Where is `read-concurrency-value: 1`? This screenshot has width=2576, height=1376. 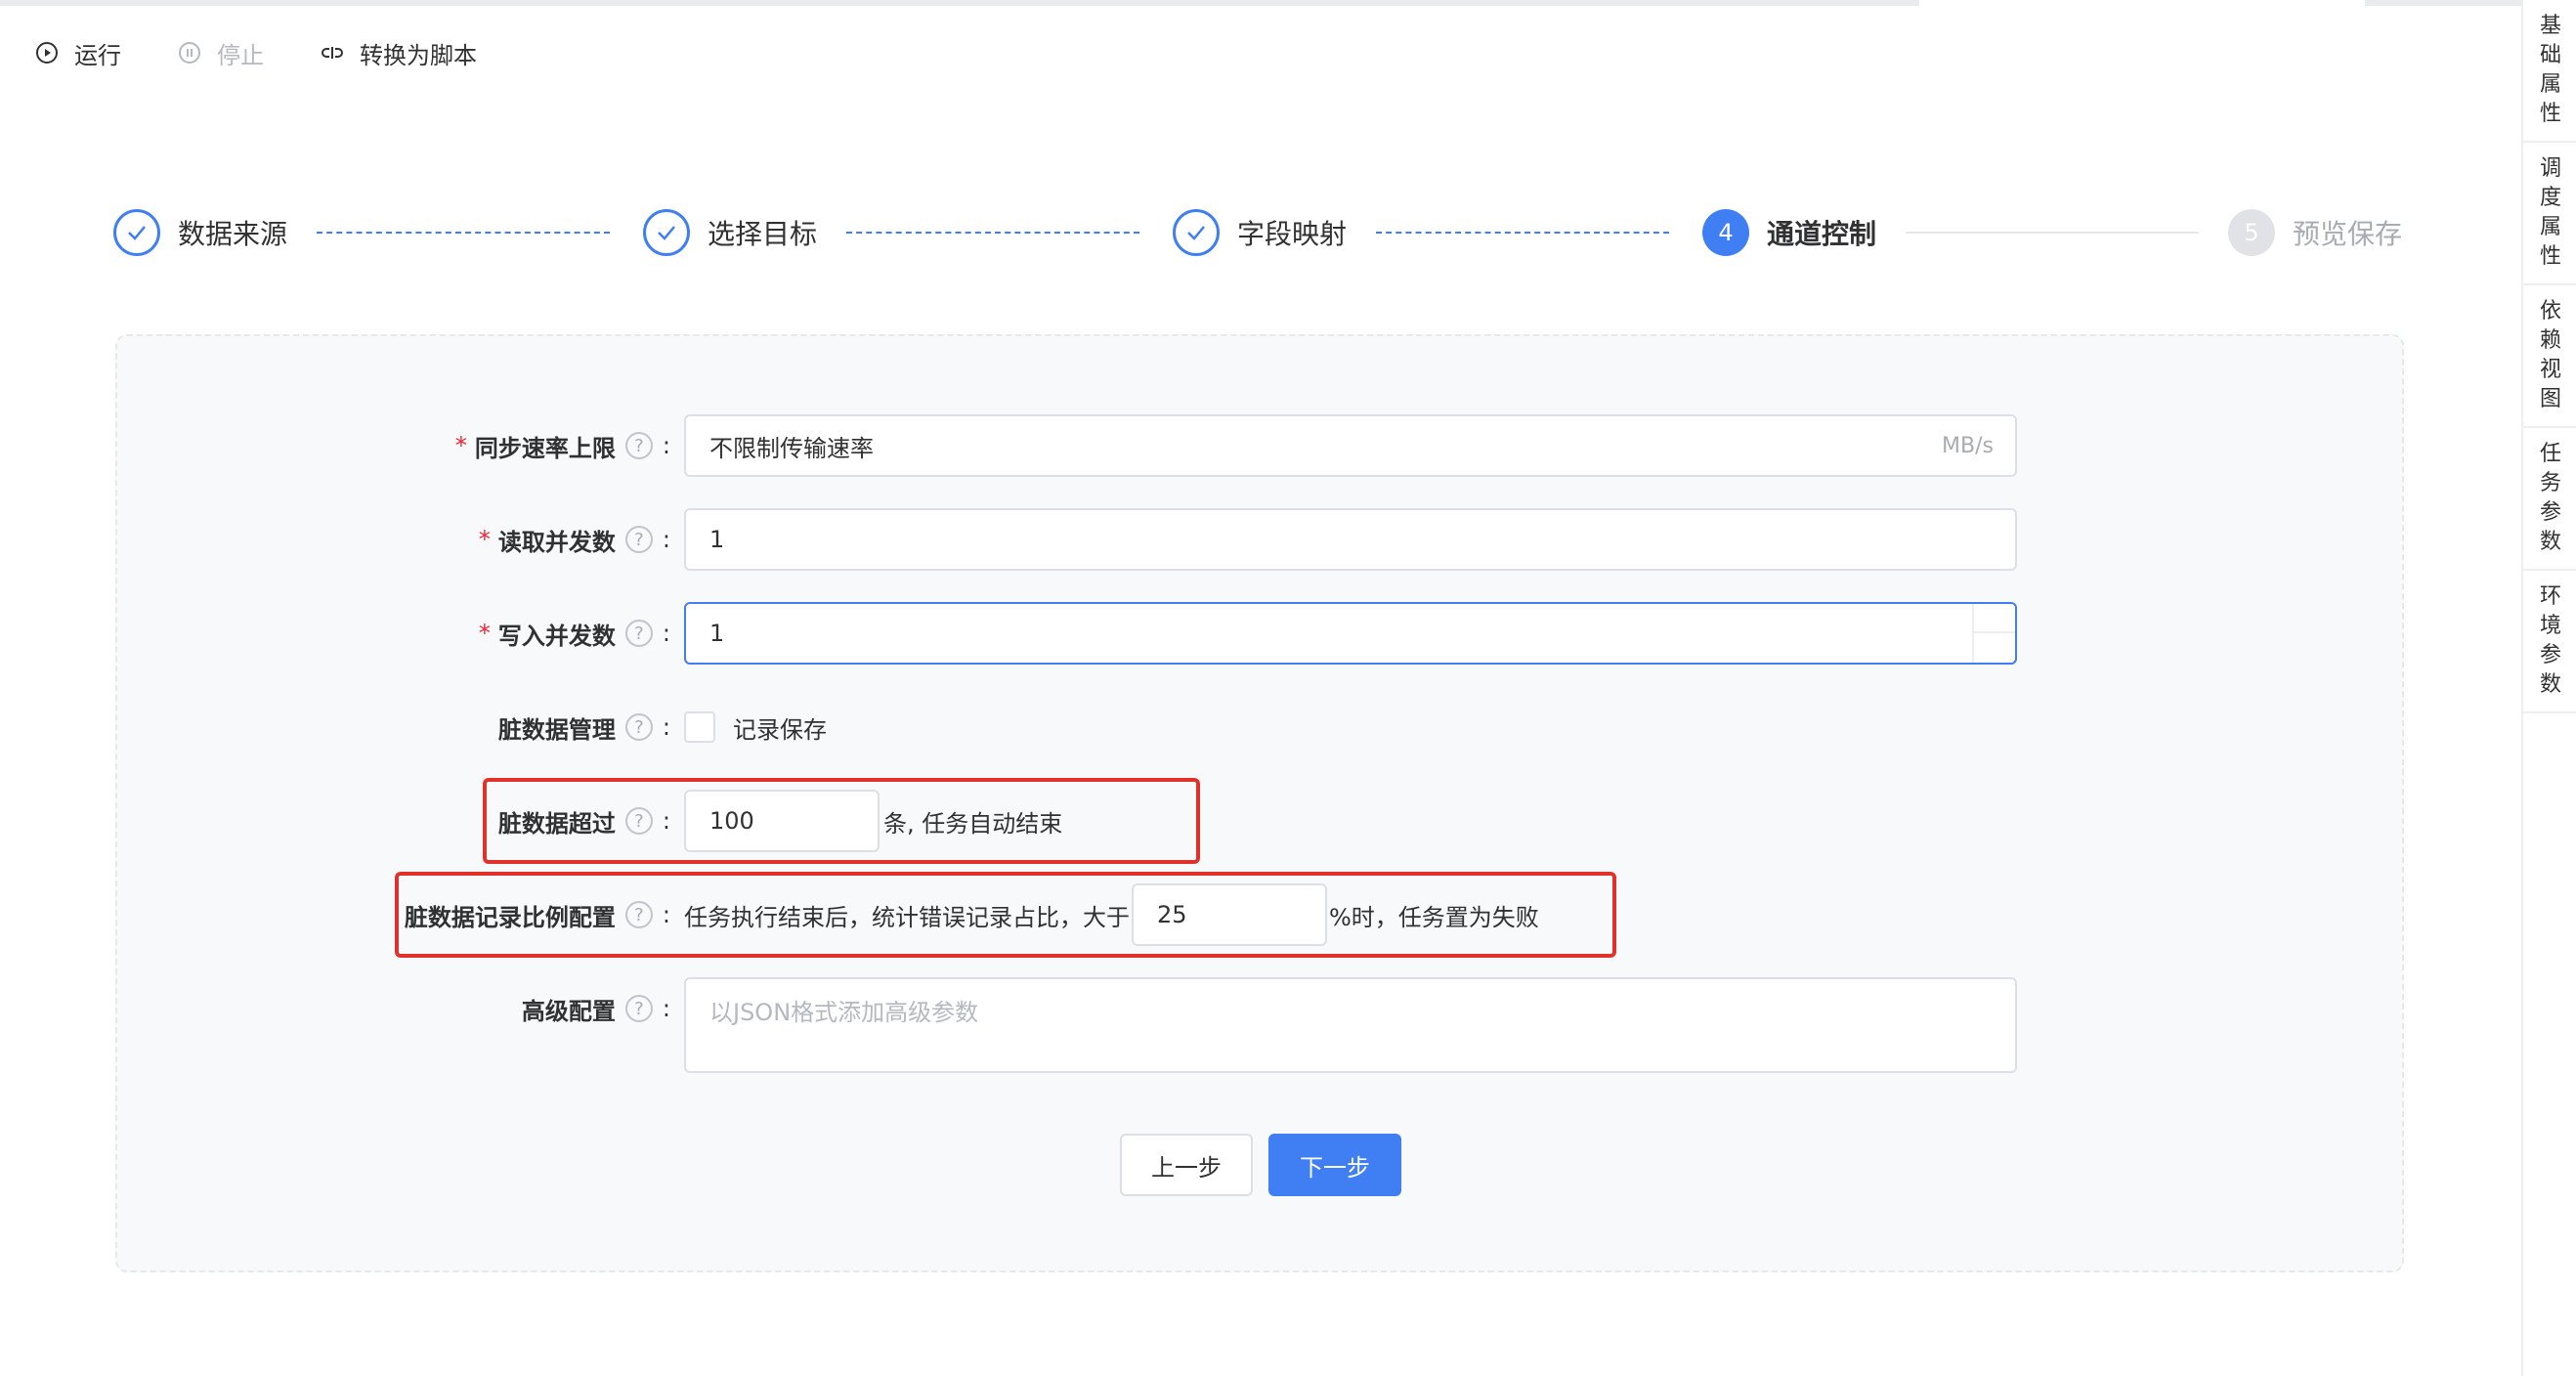 read-concurrency-value: 1 is located at coordinates (717, 539).